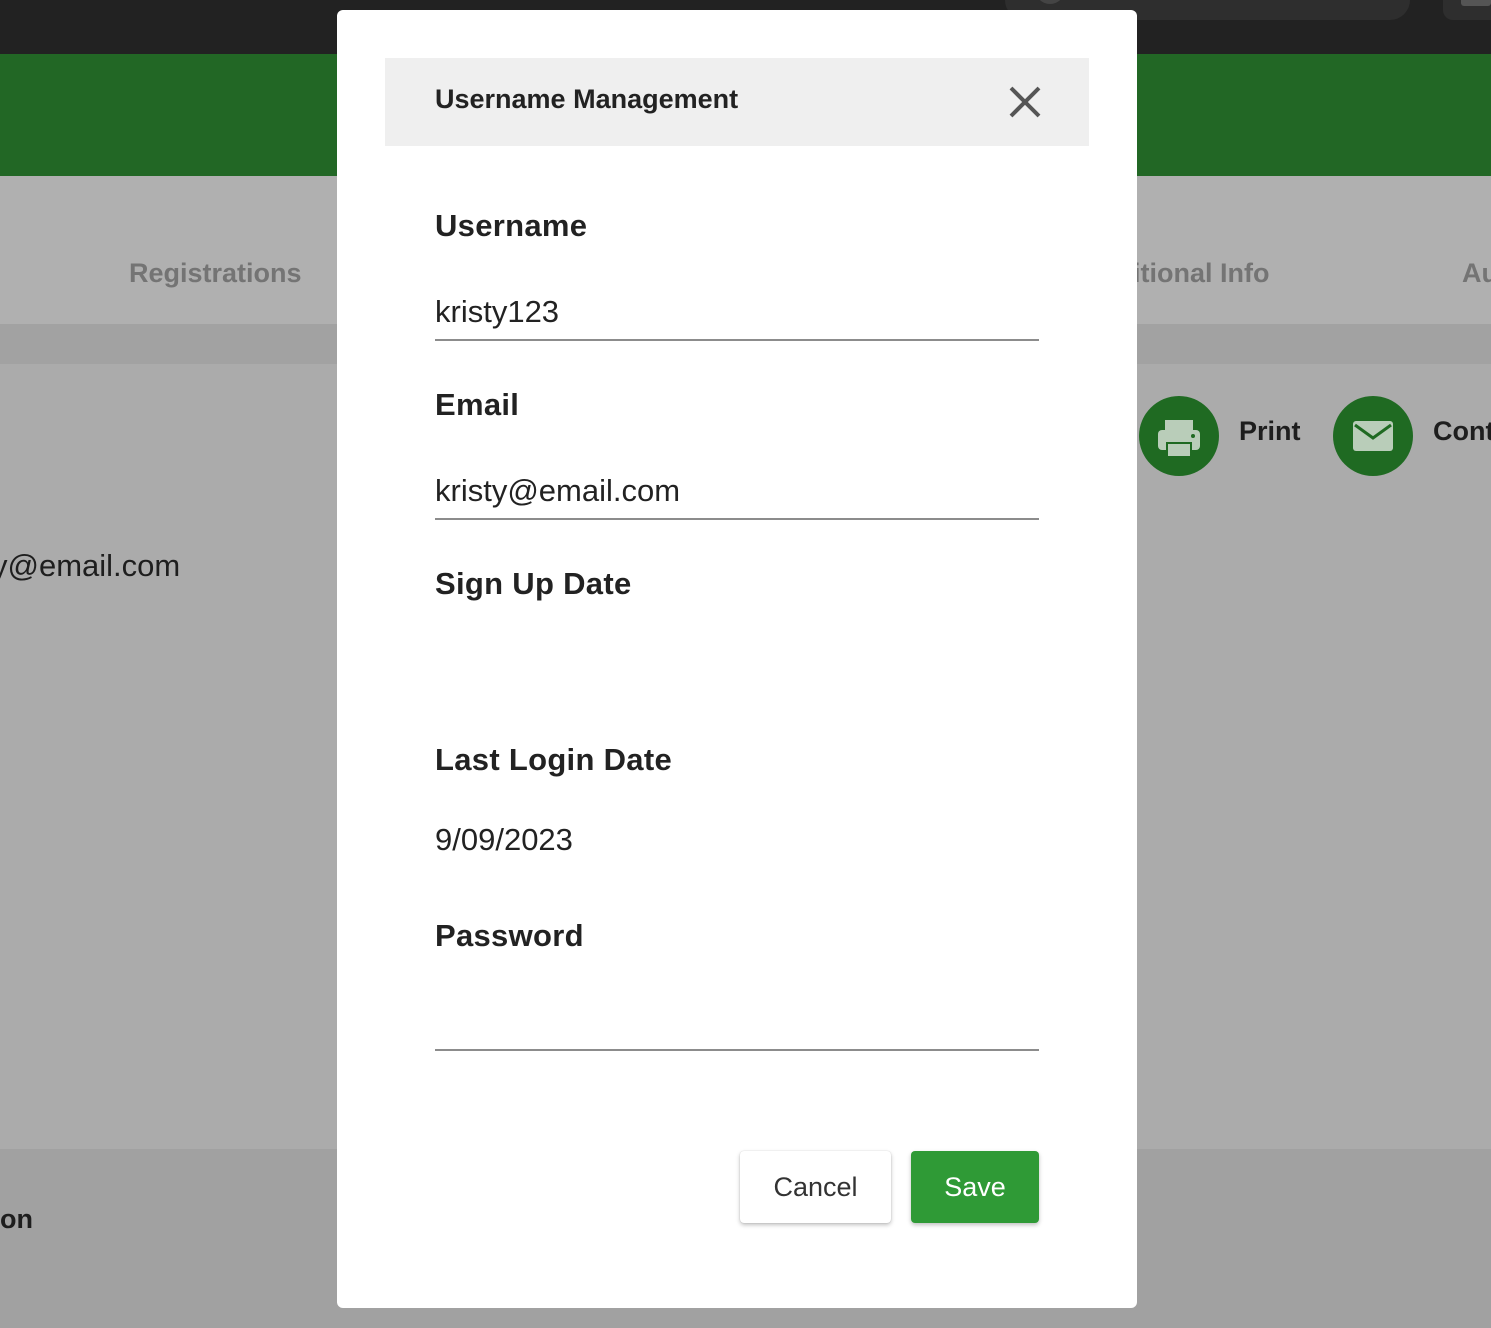  I want to click on last-login-date-label: Last Login Date, so click(554, 759).